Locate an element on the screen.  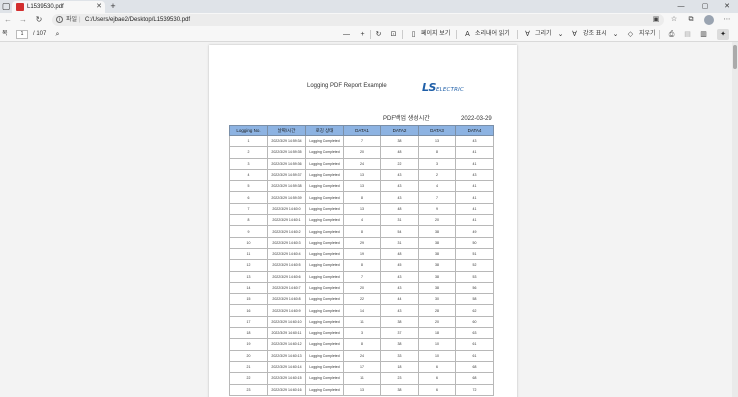
cell-datetime: 2022/3/29 14:59:36 is located at coordinates (286, 163).